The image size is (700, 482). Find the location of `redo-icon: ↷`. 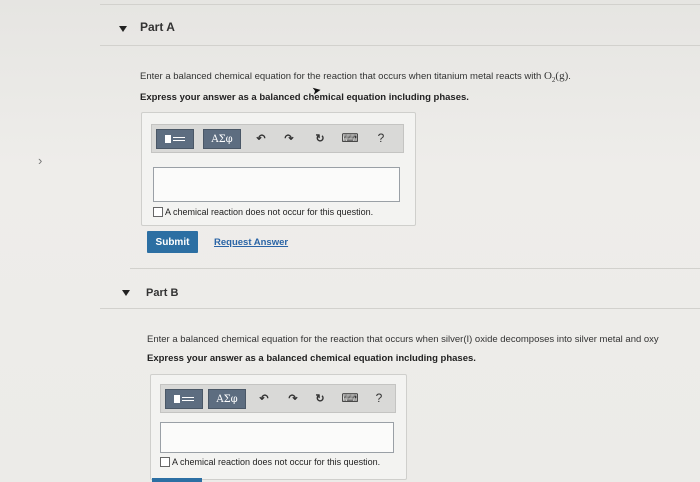

redo-icon: ↷ is located at coordinates (289, 138).